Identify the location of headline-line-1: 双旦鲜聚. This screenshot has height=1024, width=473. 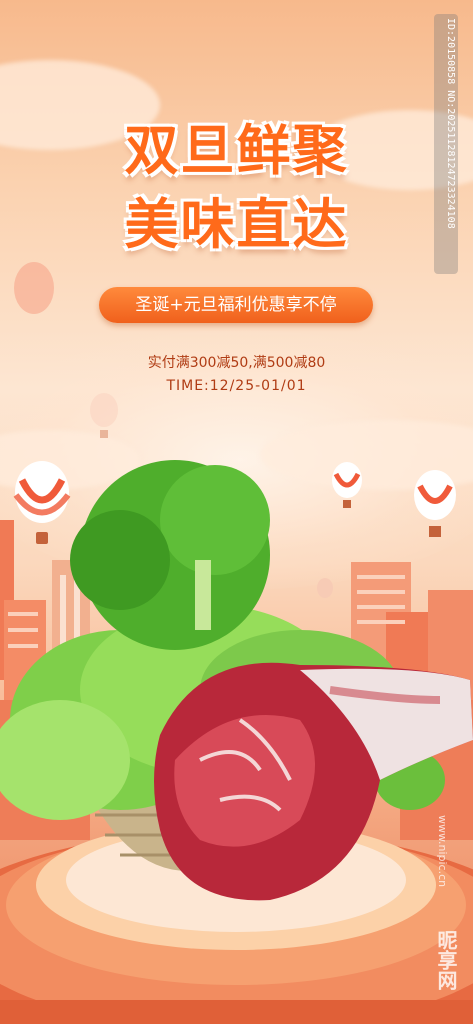
(236, 150).